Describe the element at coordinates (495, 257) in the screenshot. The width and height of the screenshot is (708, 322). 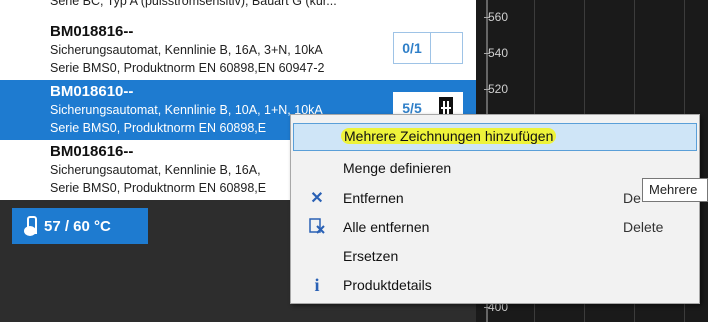
I see `menu-item-replace: Ersetzen` at that location.